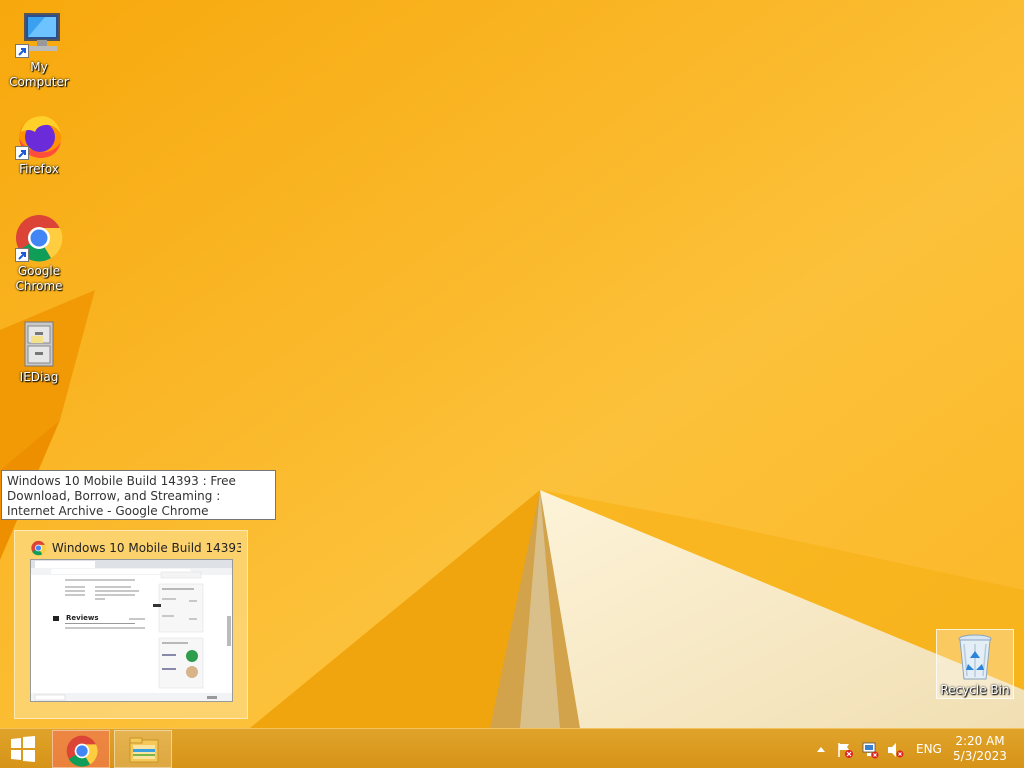  I want to click on desktop-icon-firefox: Firefox, so click(39, 144).